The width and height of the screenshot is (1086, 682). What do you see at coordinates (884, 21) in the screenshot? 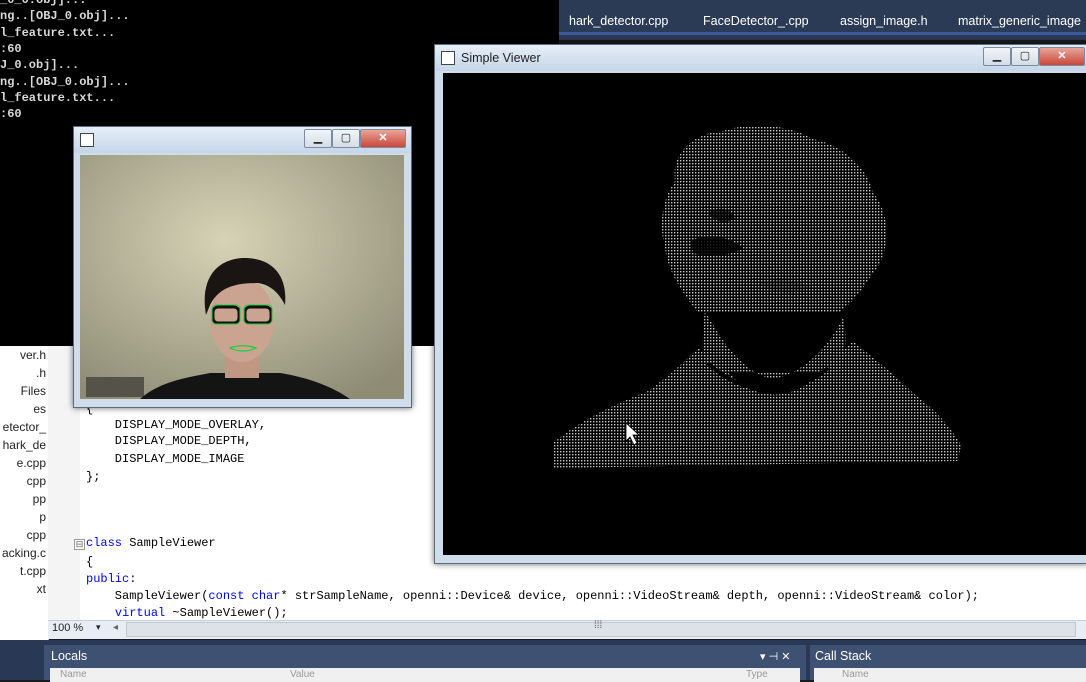
I see `tab-assign-image: assign_image.h` at bounding box center [884, 21].